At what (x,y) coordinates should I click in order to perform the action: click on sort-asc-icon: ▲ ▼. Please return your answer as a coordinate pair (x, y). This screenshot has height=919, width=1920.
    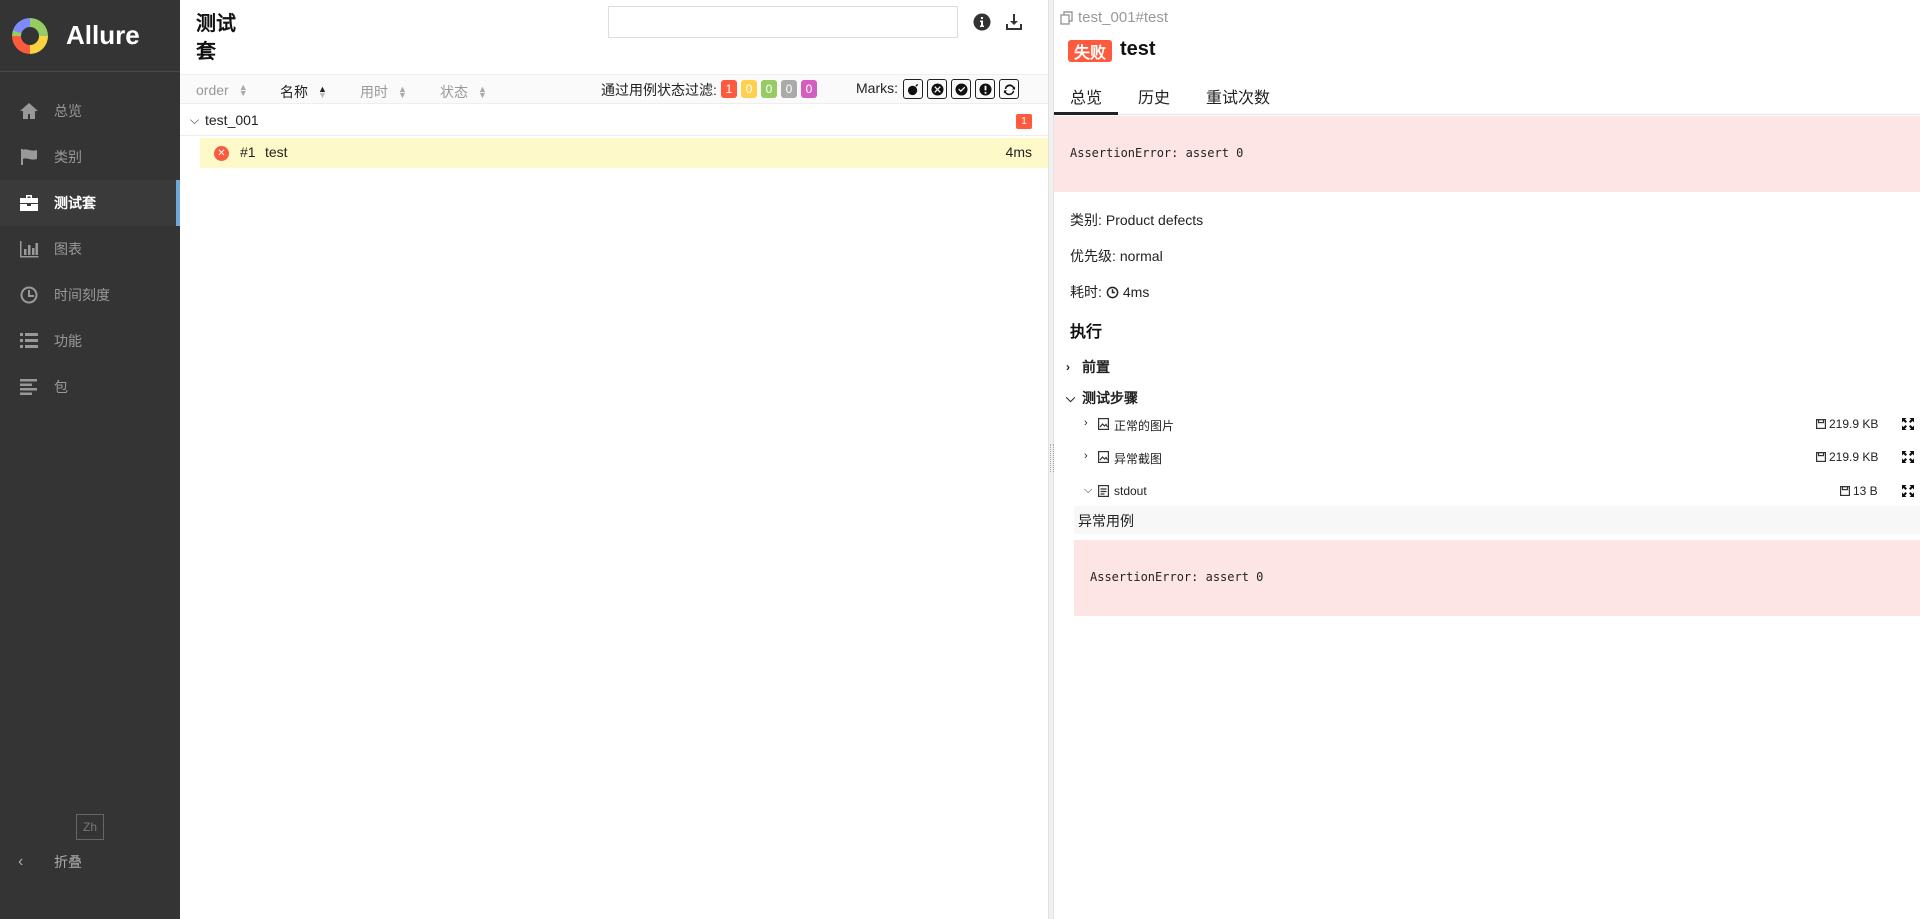
    Looking at the image, I should click on (322, 92).